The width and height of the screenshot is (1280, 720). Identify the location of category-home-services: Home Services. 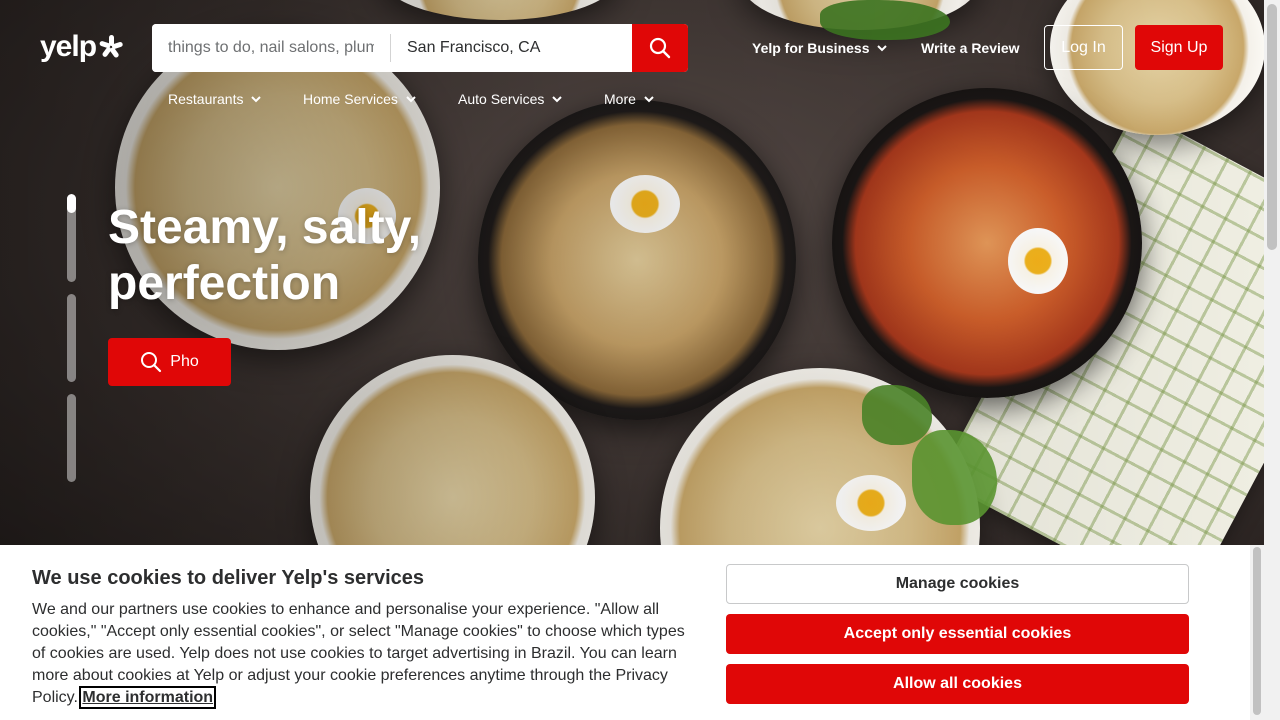
(380, 99).